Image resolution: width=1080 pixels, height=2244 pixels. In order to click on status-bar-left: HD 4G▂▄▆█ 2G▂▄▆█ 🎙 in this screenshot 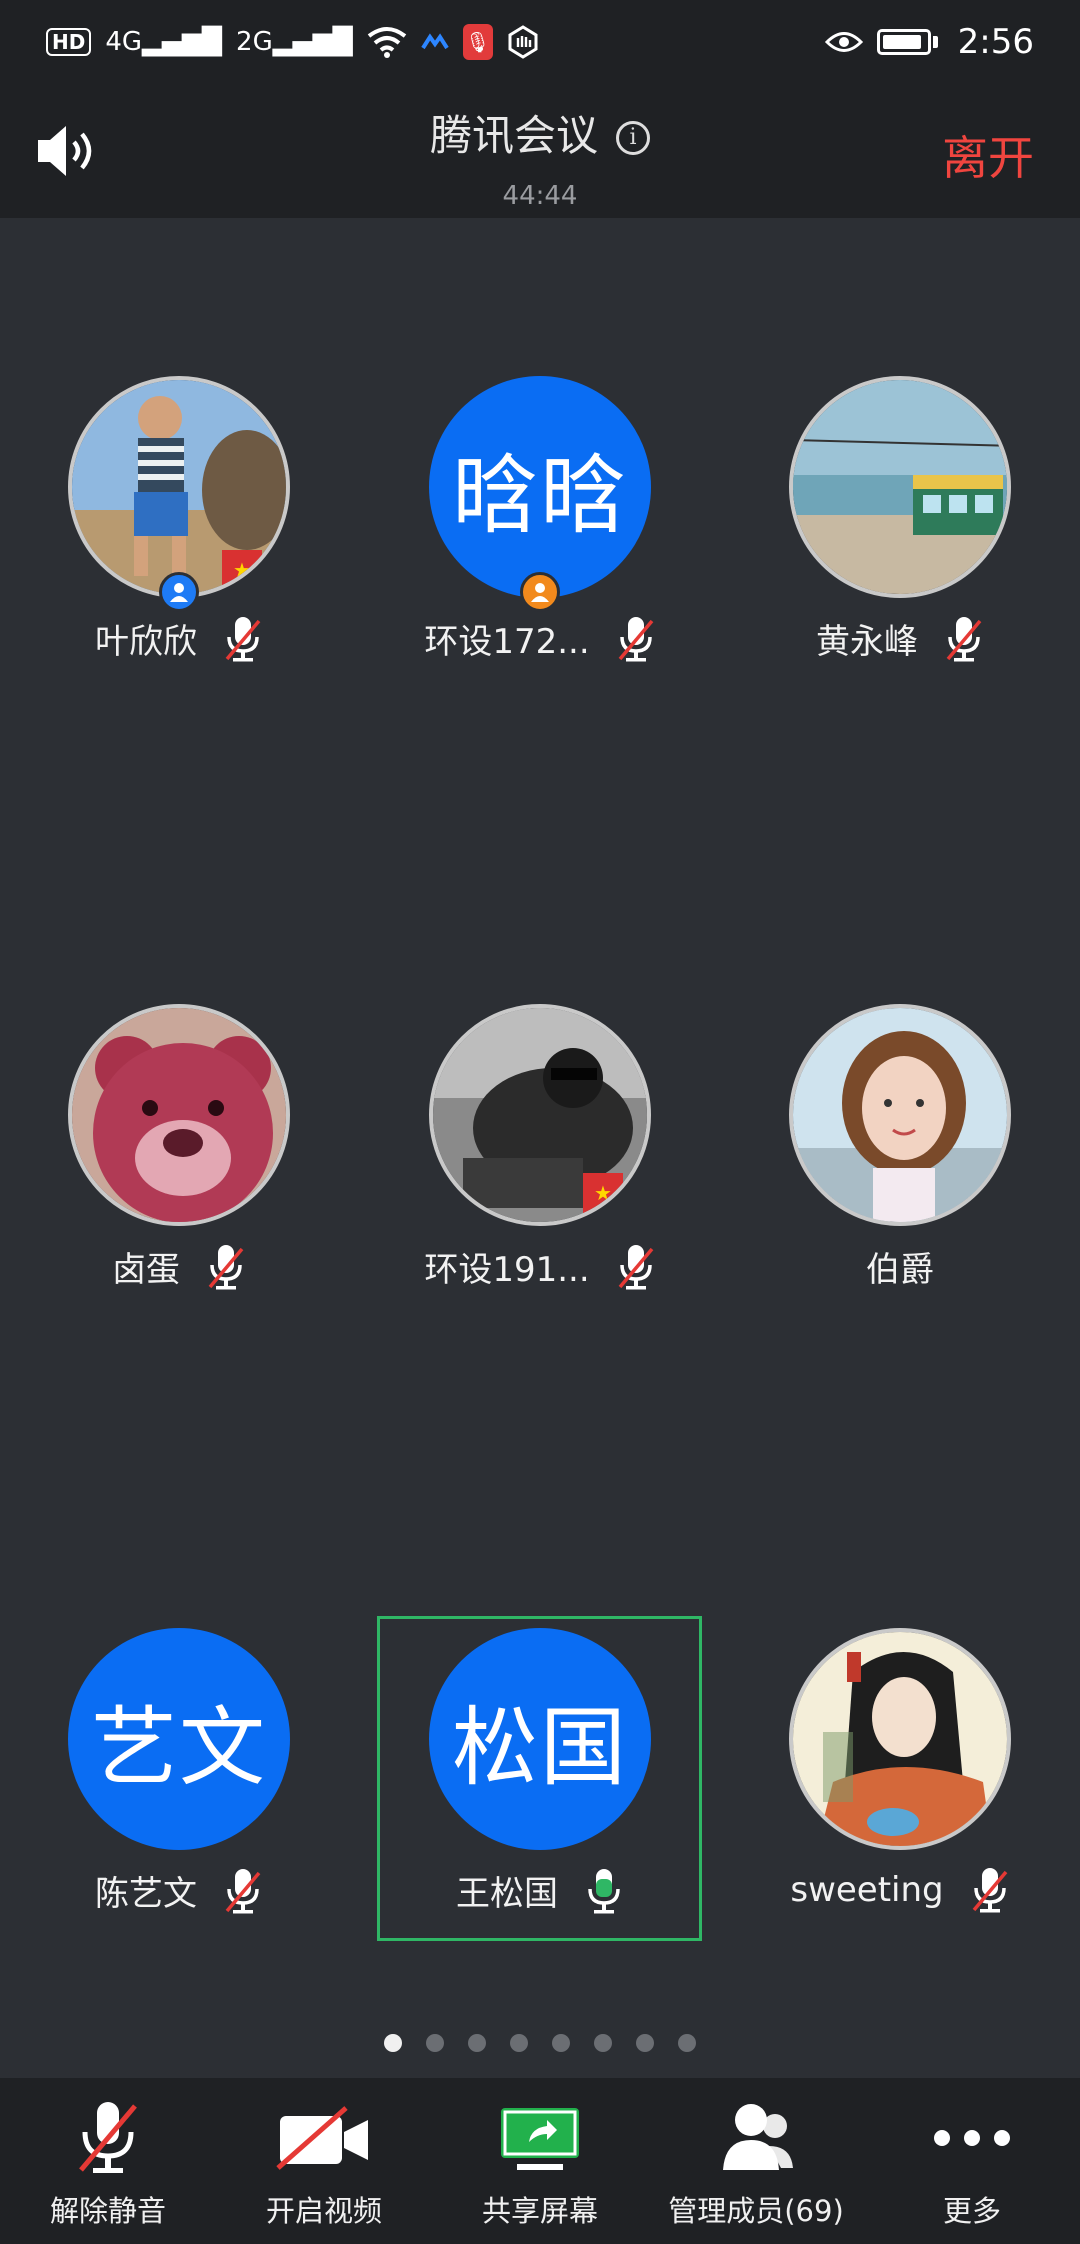, I will do `click(292, 42)`.